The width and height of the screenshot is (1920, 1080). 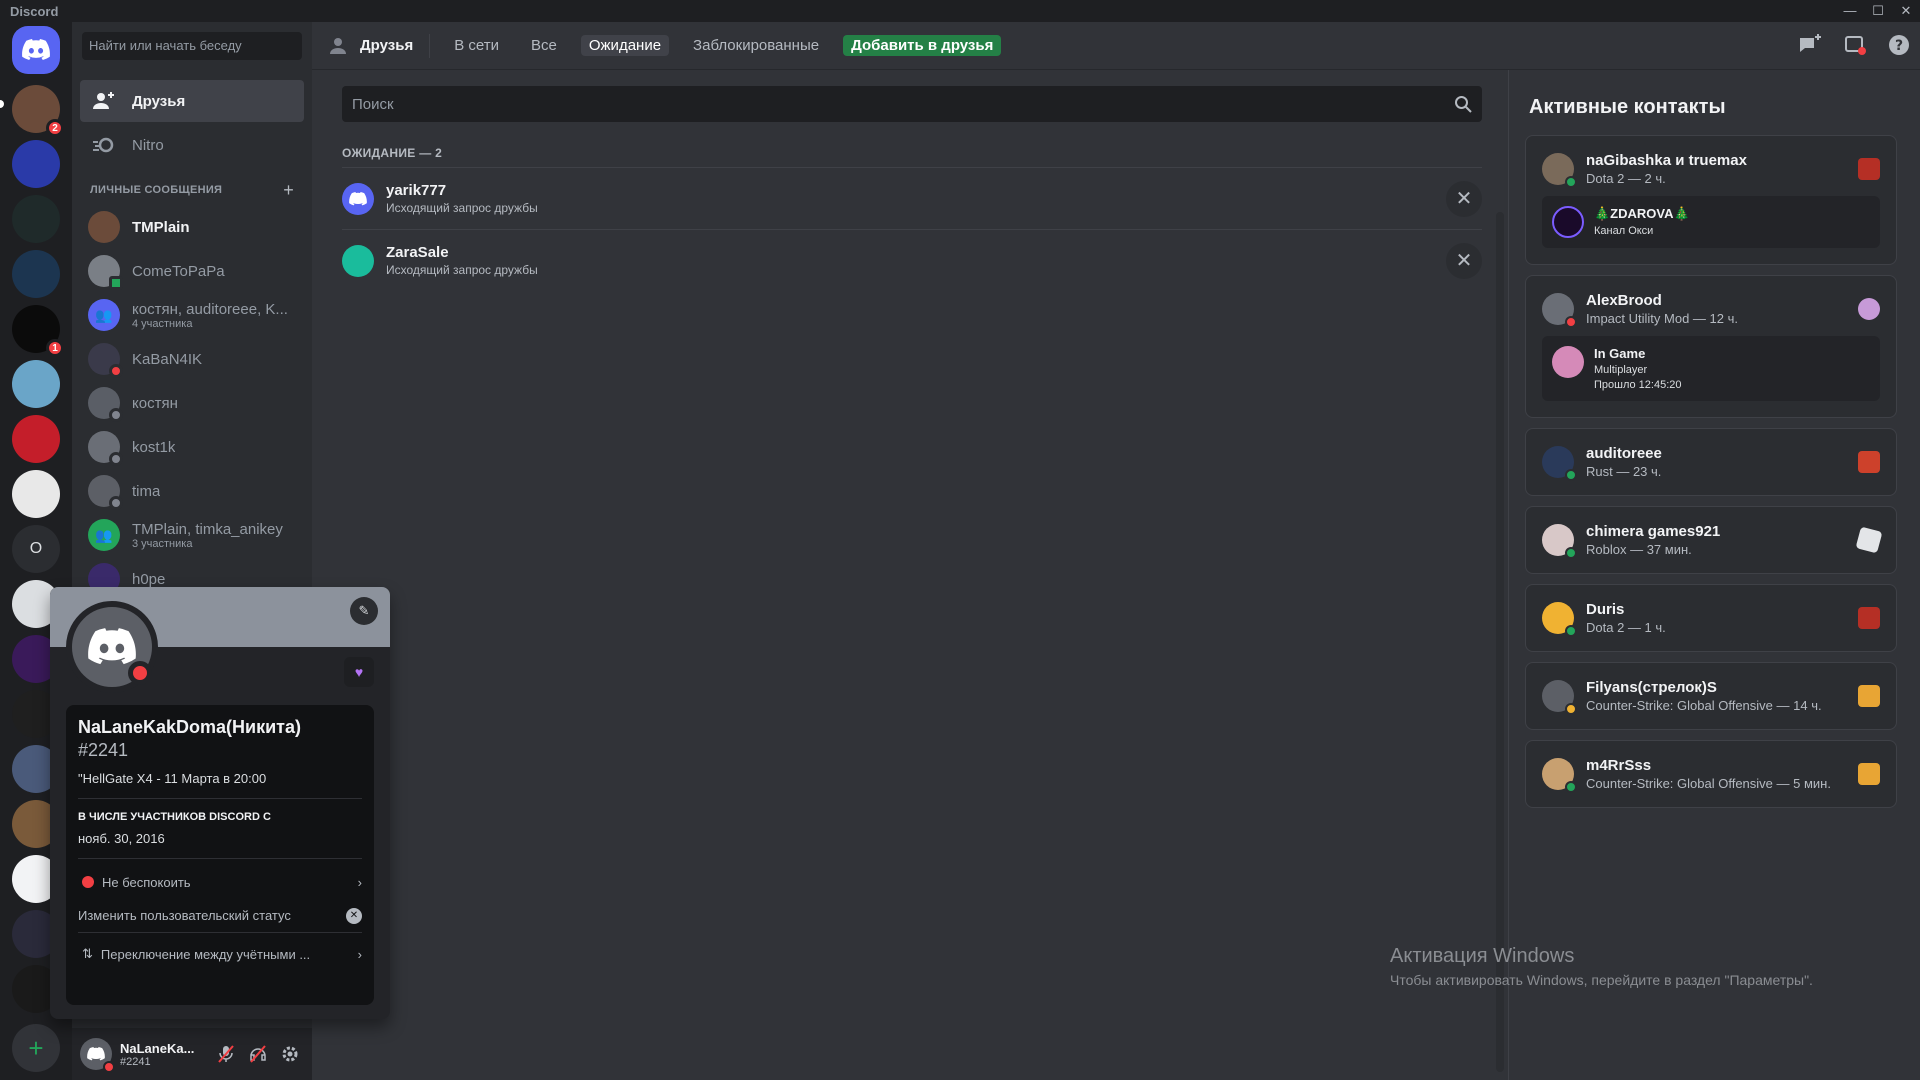 I want to click on new-group-dm-icon, so click(x=1810, y=45).